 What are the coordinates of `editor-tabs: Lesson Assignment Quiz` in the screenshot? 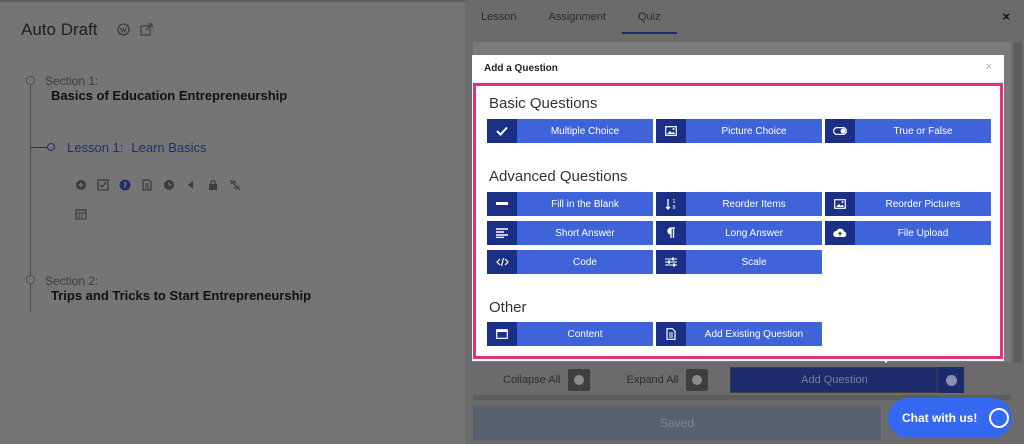 It's located at (571, 17).